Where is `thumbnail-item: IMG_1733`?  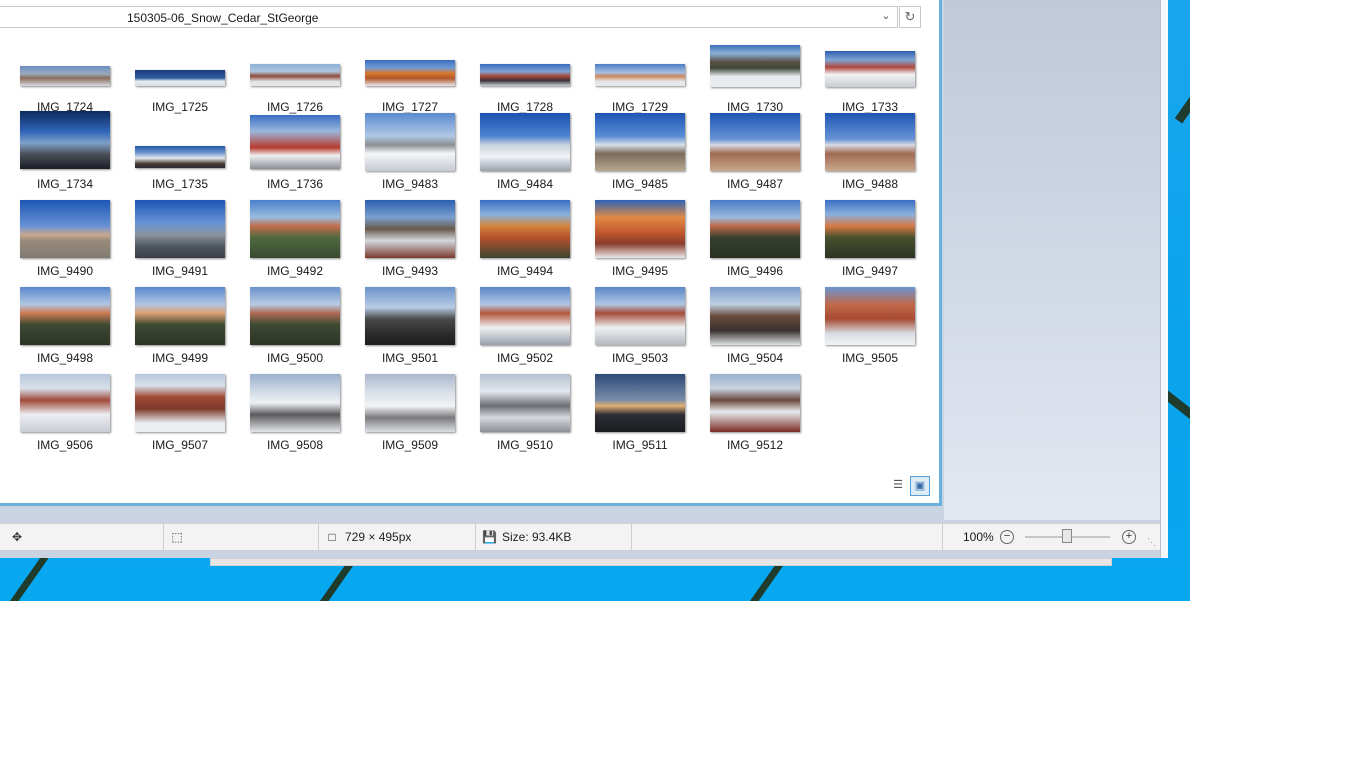 thumbnail-item: IMG_1733 is located at coordinates (862, 77).